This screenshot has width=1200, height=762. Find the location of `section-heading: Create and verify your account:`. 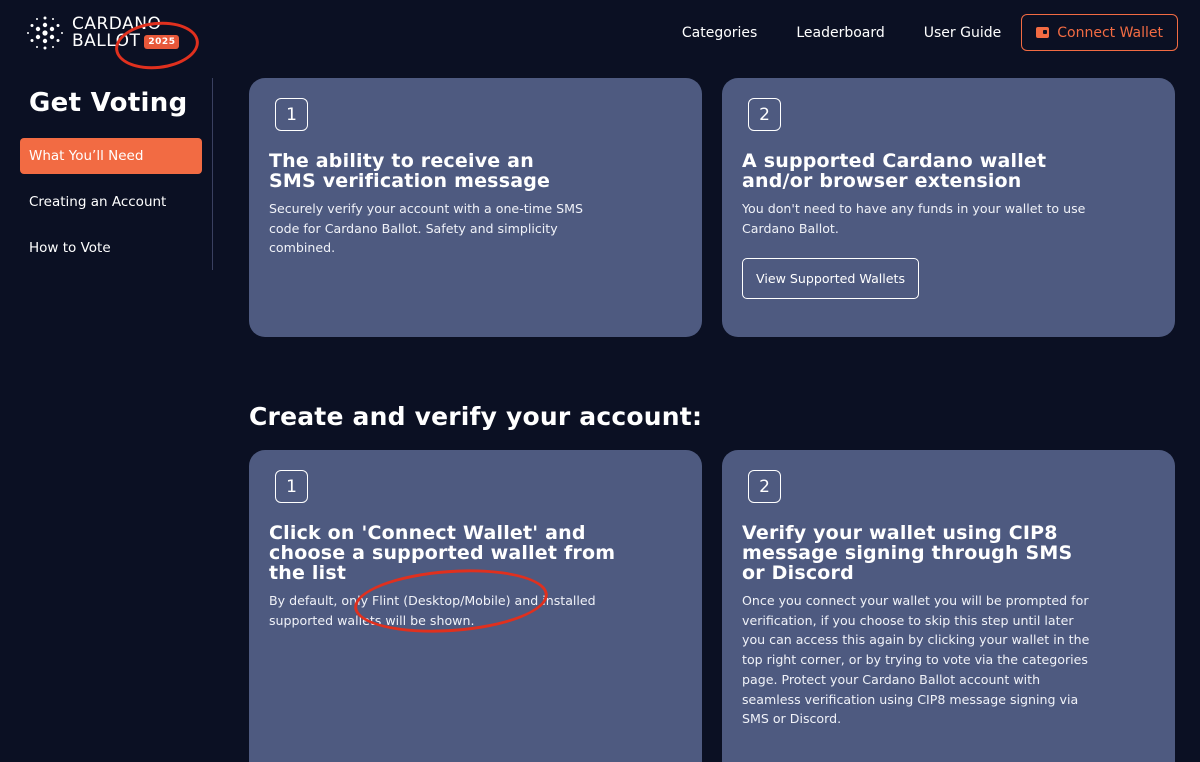

section-heading: Create and verify your account: is located at coordinates (476, 416).